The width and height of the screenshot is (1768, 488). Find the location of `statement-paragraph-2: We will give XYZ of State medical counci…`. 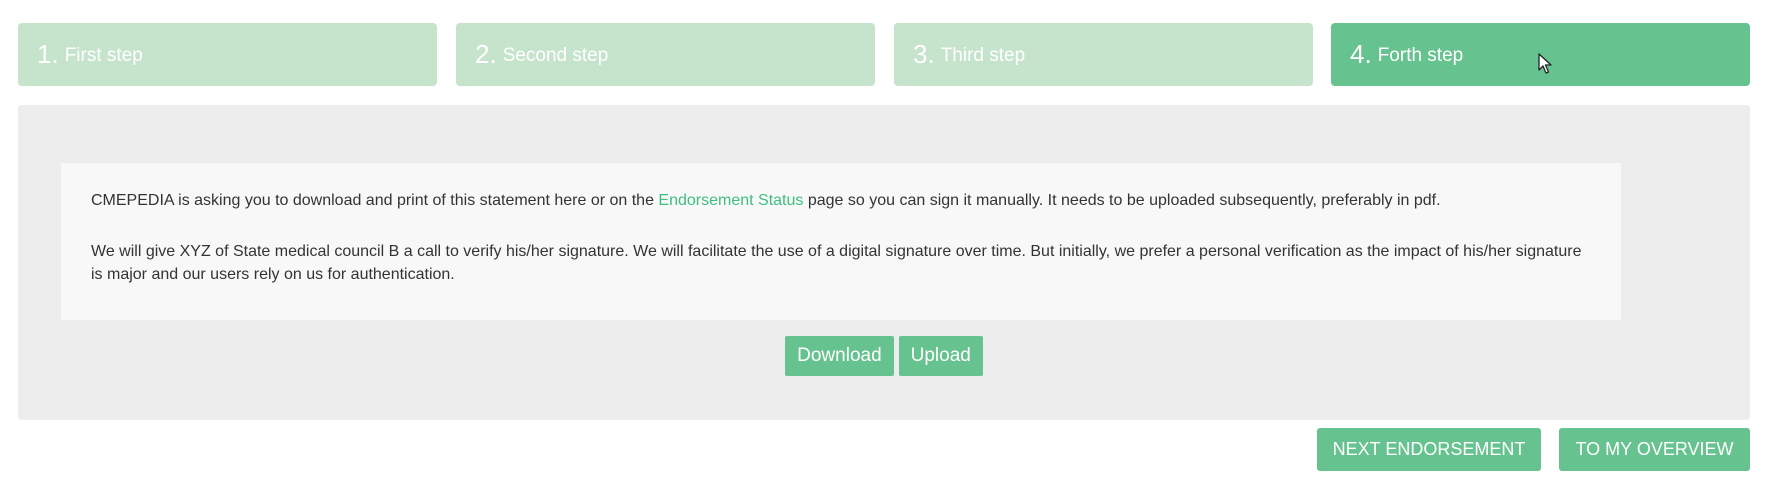

statement-paragraph-2: We will give XYZ of State medical counci… is located at coordinates (836, 263).